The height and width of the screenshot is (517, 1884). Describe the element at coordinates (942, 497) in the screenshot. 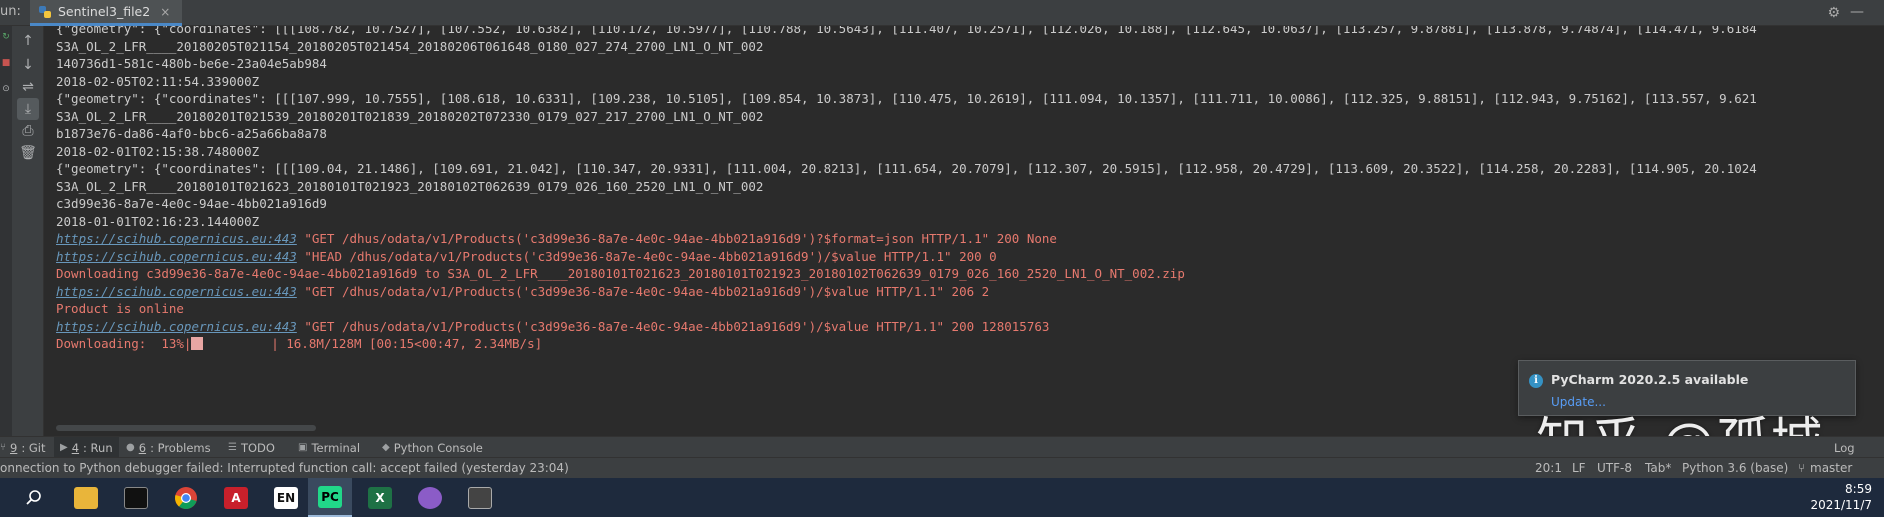

I see `windows-taskbar: A EN PC X 8:59 2021/11/7` at that location.